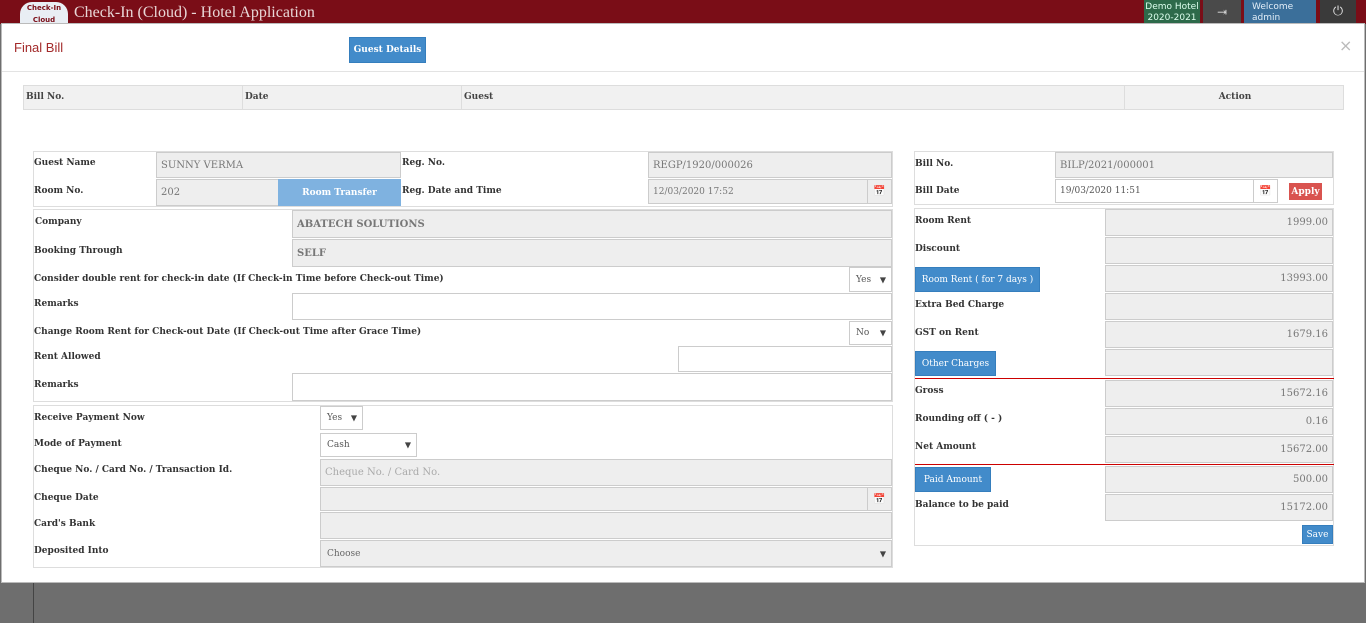 The width and height of the screenshot is (1366, 623). What do you see at coordinates (1219, 479) in the screenshot?
I see `paid-amount-field: 500.00` at bounding box center [1219, 479].